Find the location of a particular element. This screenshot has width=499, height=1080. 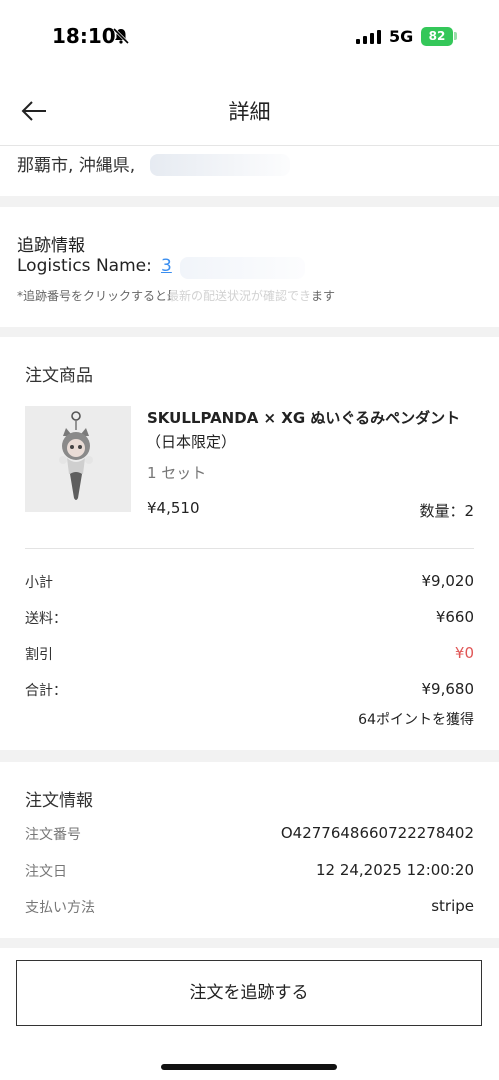

cellular-signal-icon is located at coordinates (368, 37).